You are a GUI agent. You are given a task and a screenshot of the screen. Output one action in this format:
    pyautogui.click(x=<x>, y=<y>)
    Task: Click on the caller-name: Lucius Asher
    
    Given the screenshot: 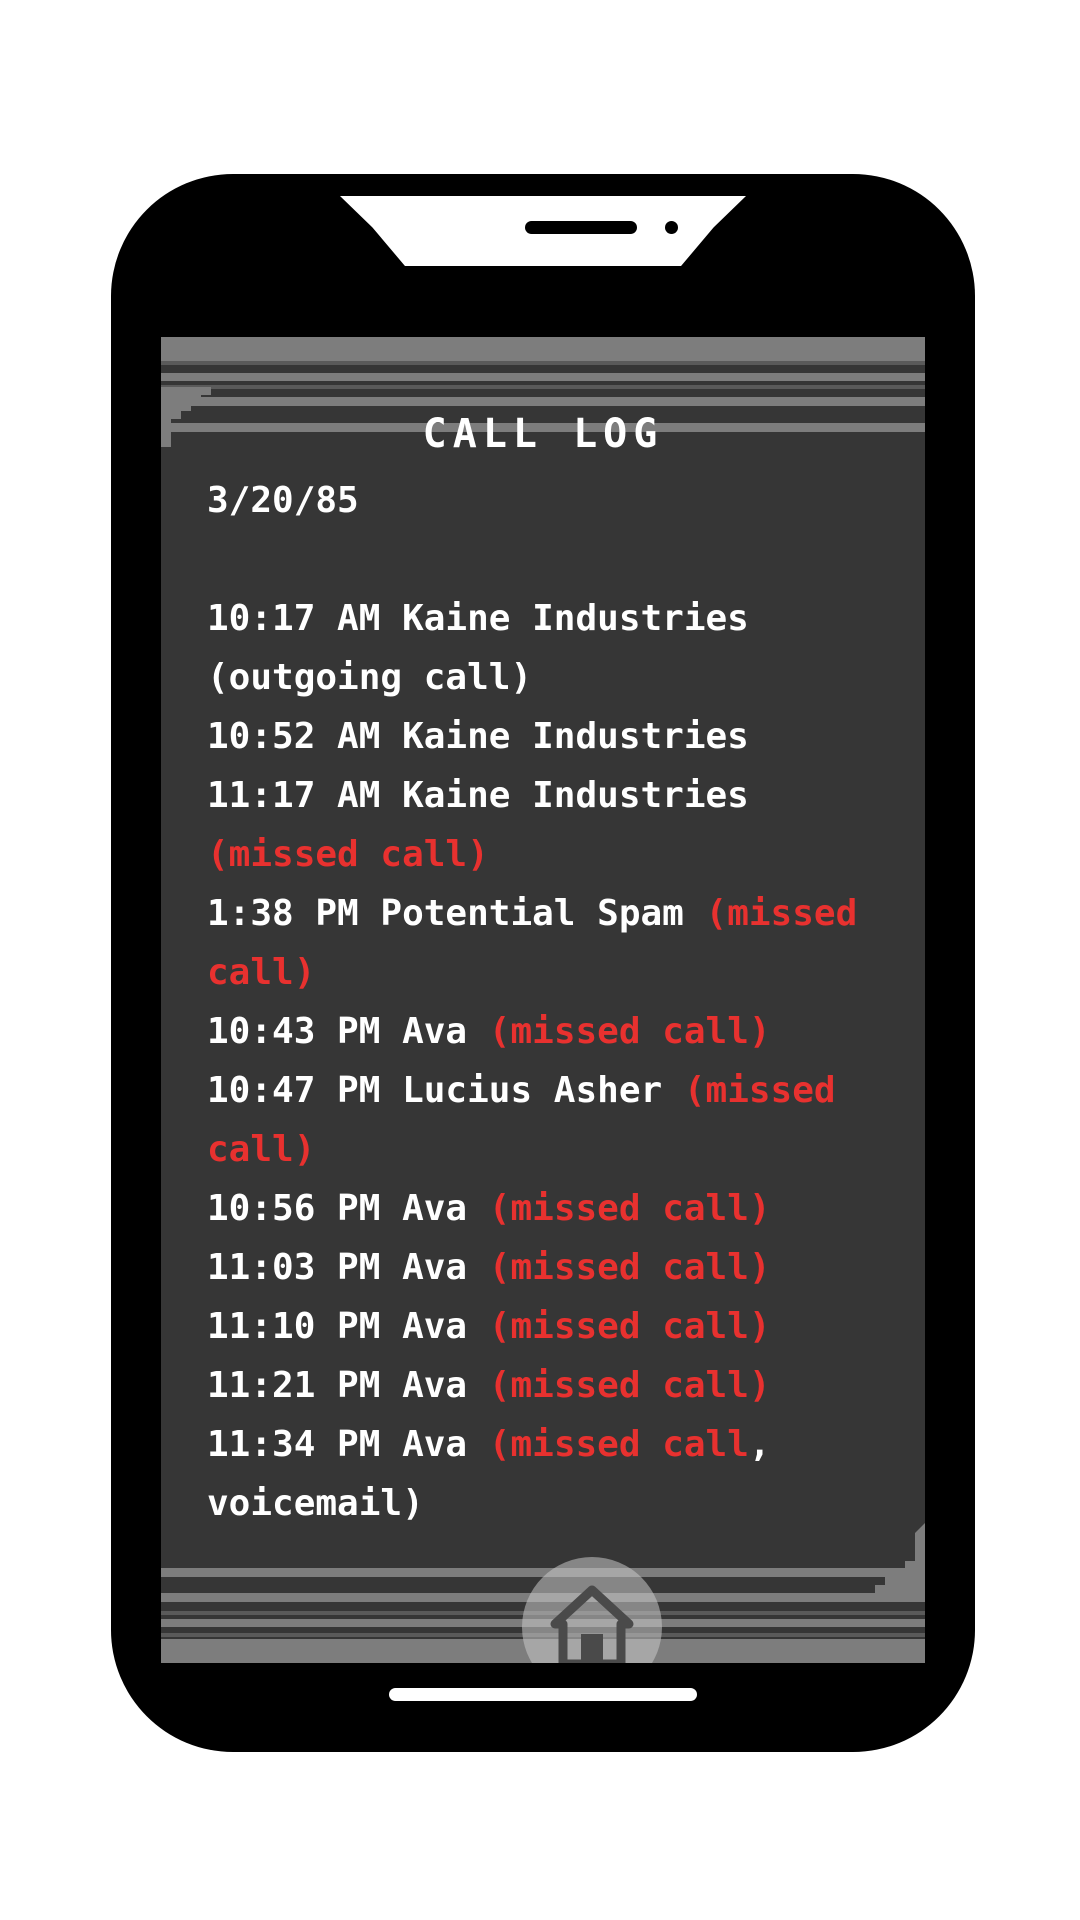 What is the action you would take?
    pyautogui.click(x=532, y=1090)
    